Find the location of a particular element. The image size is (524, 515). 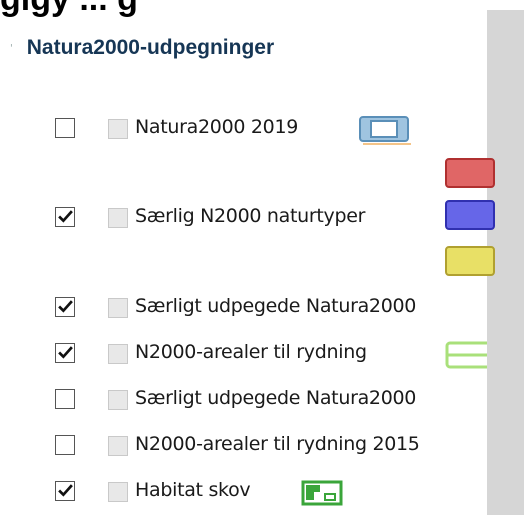

layer-group-header: ' Natura2000-udpegninger is located at coordinates (142, 48).